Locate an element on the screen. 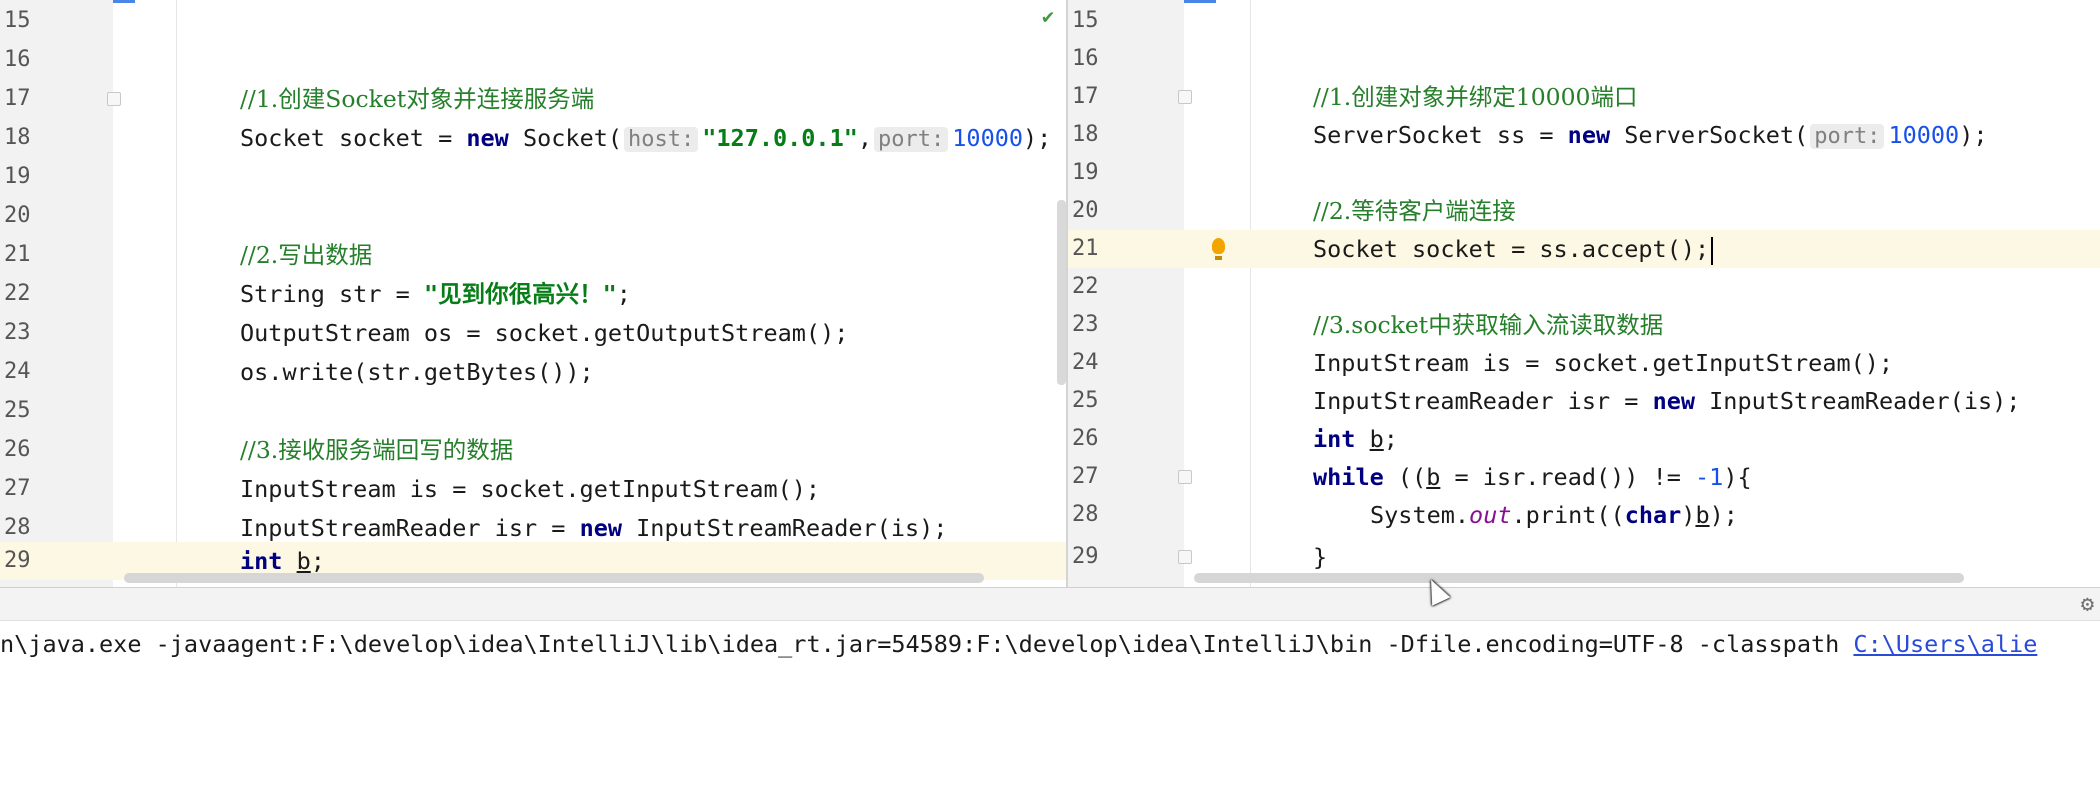 The image size is (2100, 800). code-text: int b; is located at coordinates (1355, 439).